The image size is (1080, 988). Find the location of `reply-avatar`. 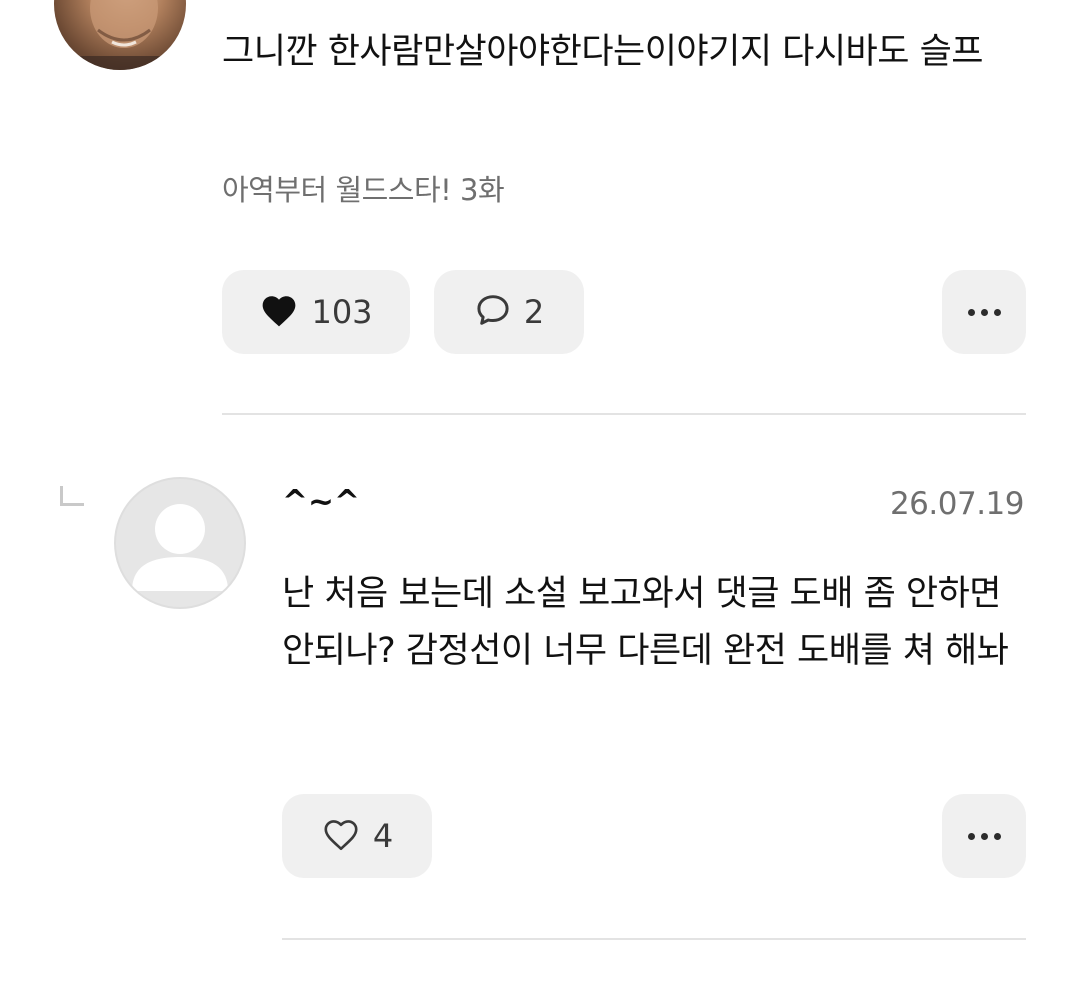

reply-avatar is located at coordinates (180, 543).